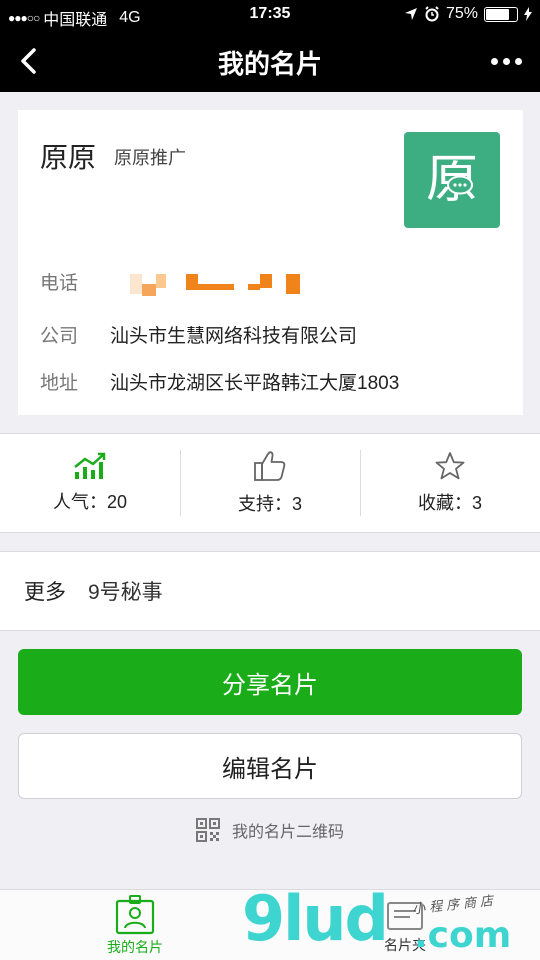 Image resolution: width=540 pixels, height=960 pixels. What do you see at coordinates (405, 944) in the screenshot?
I see `tab-card-folder-label: 名片夹` at bounding box center [405, 944].